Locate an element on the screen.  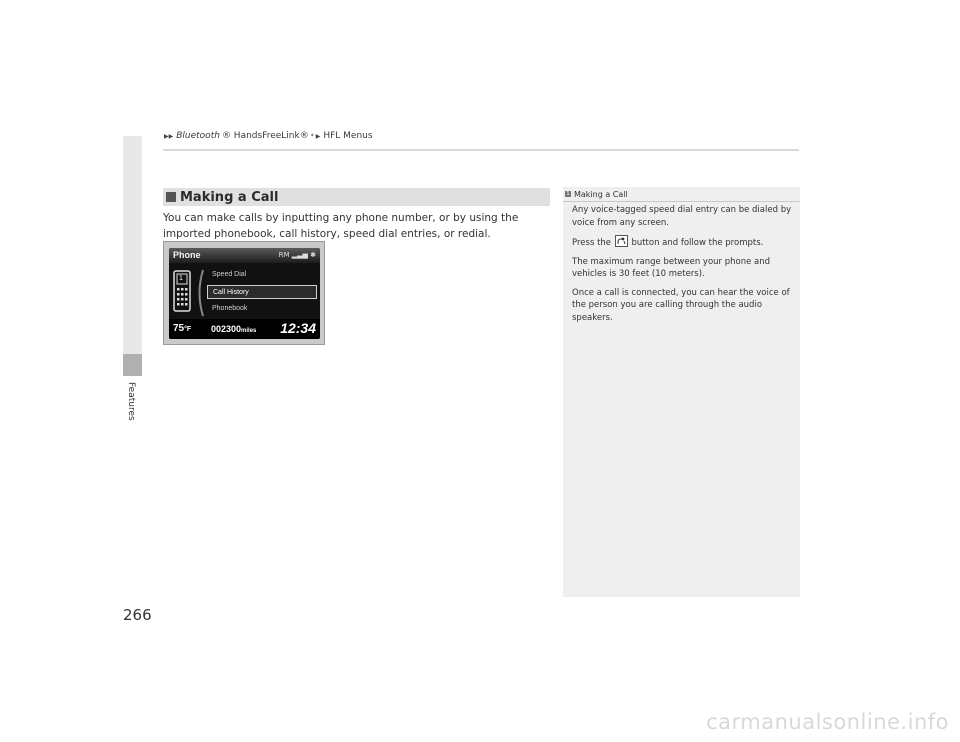
breadcrumb-item-hfl-suffix: ® HandsFreeLink® is located at coordinates (265, 136).